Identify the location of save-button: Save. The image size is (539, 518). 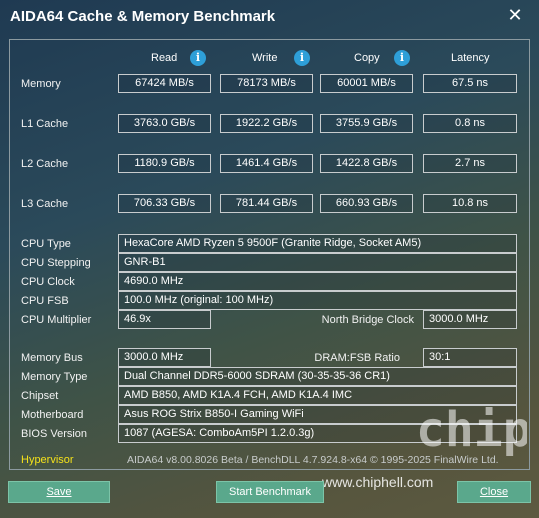
(59, 492).